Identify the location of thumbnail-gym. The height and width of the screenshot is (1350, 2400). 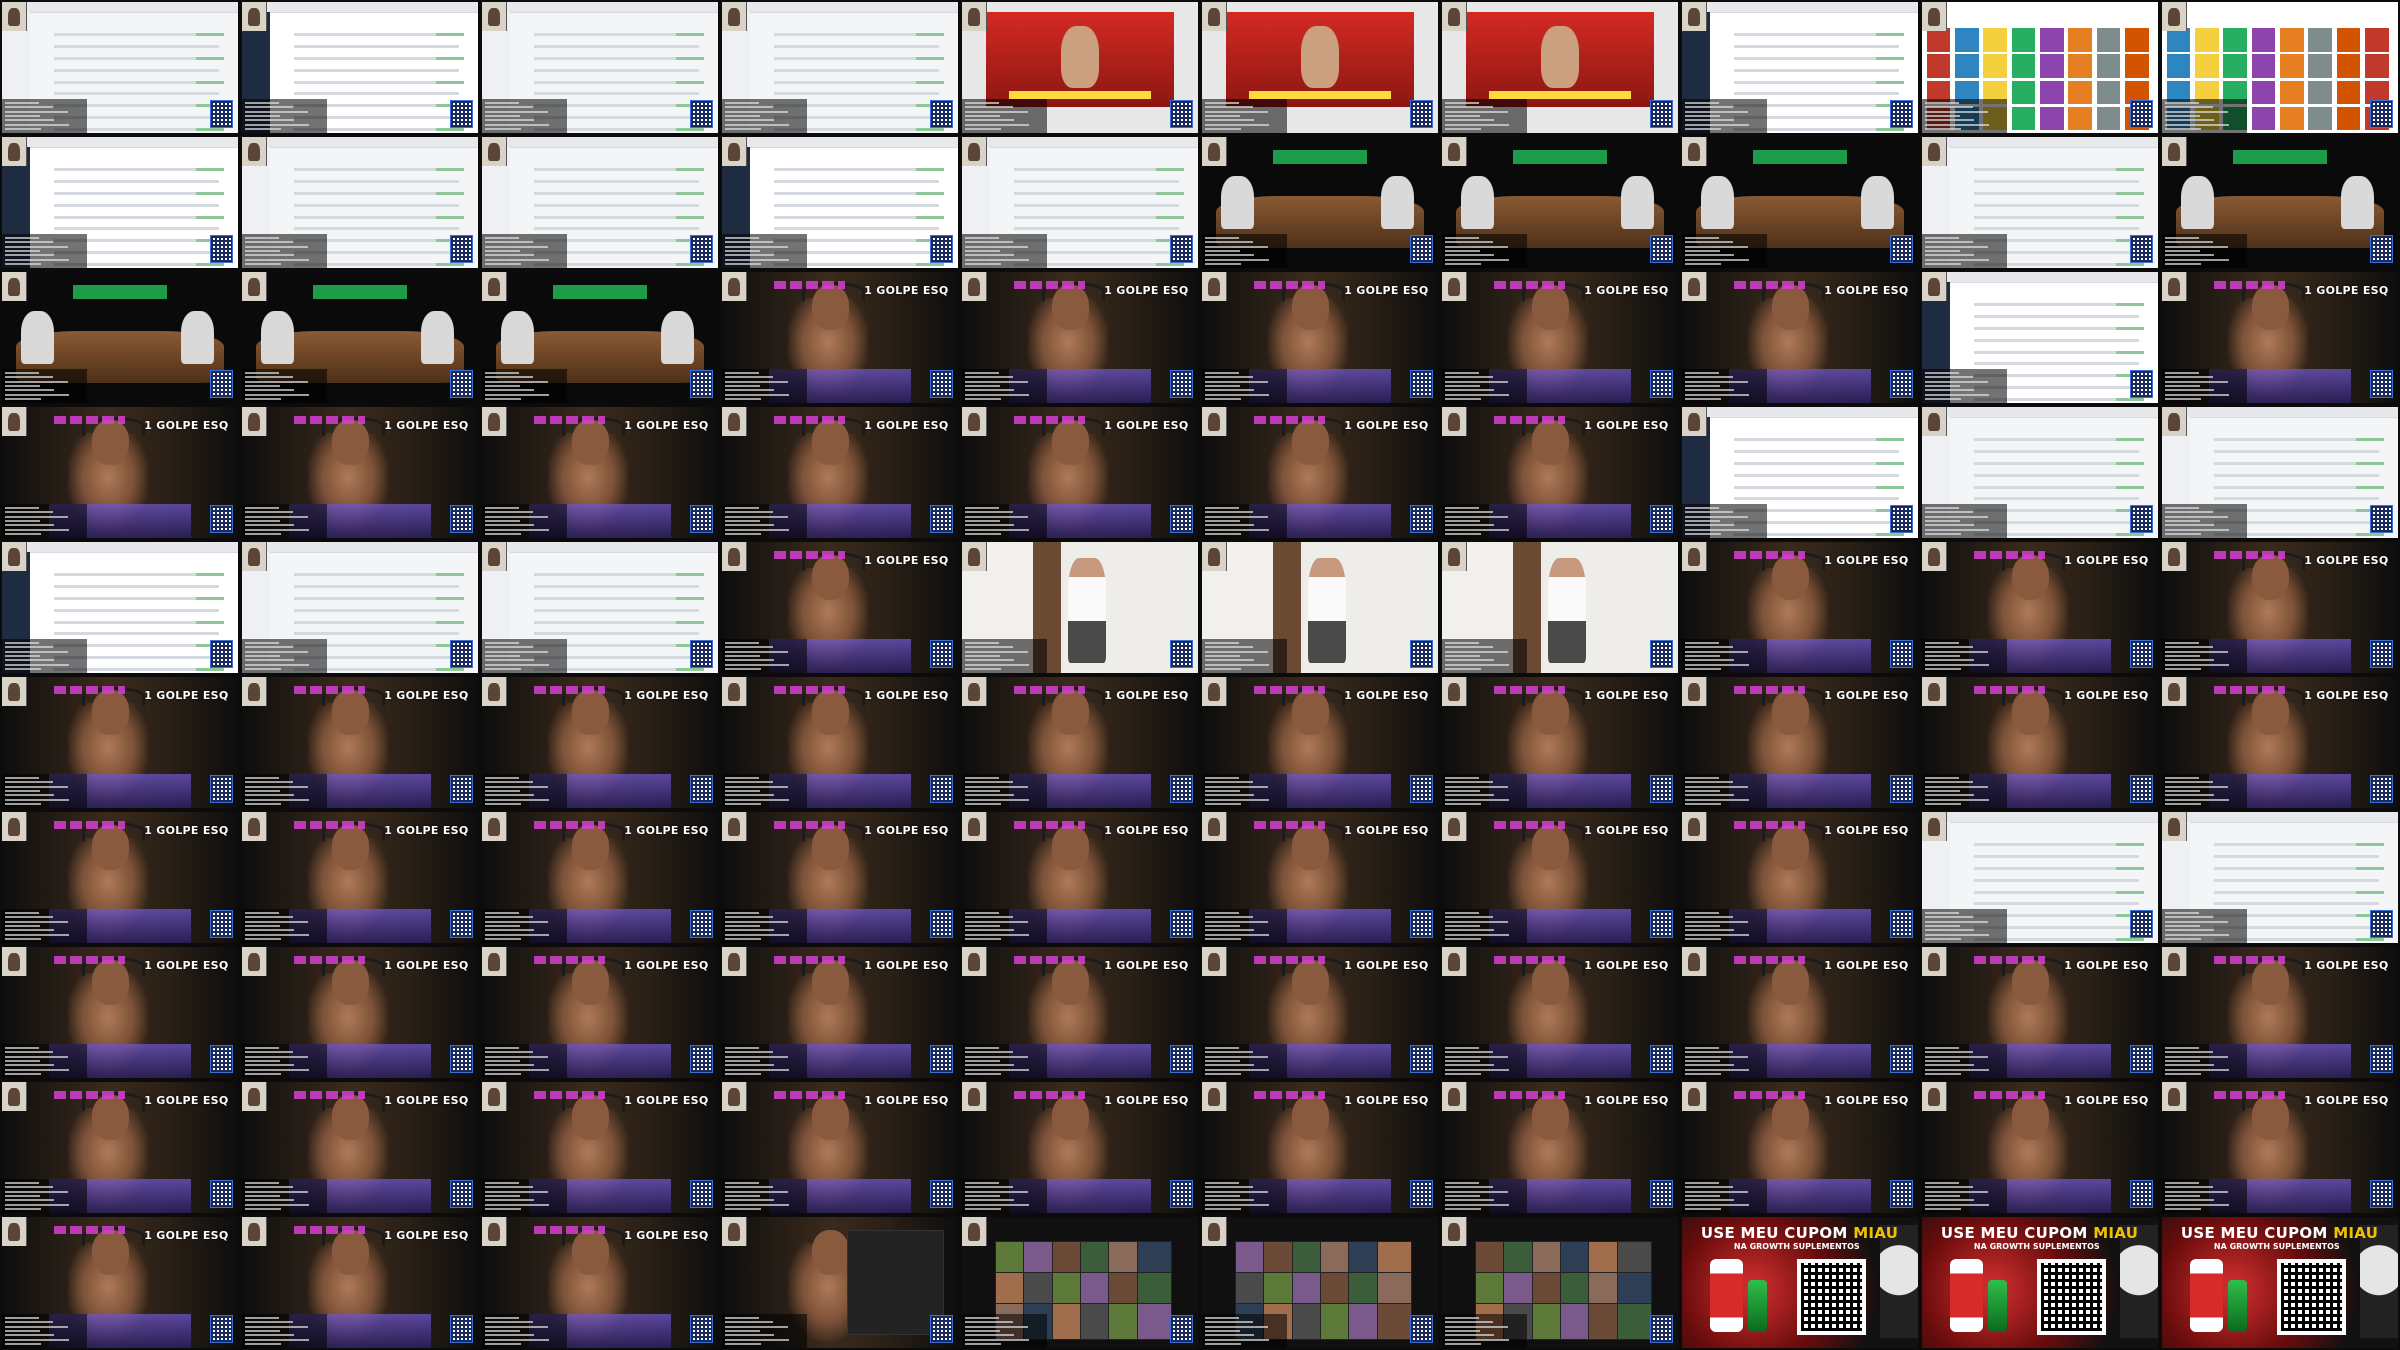
(1560, 607).